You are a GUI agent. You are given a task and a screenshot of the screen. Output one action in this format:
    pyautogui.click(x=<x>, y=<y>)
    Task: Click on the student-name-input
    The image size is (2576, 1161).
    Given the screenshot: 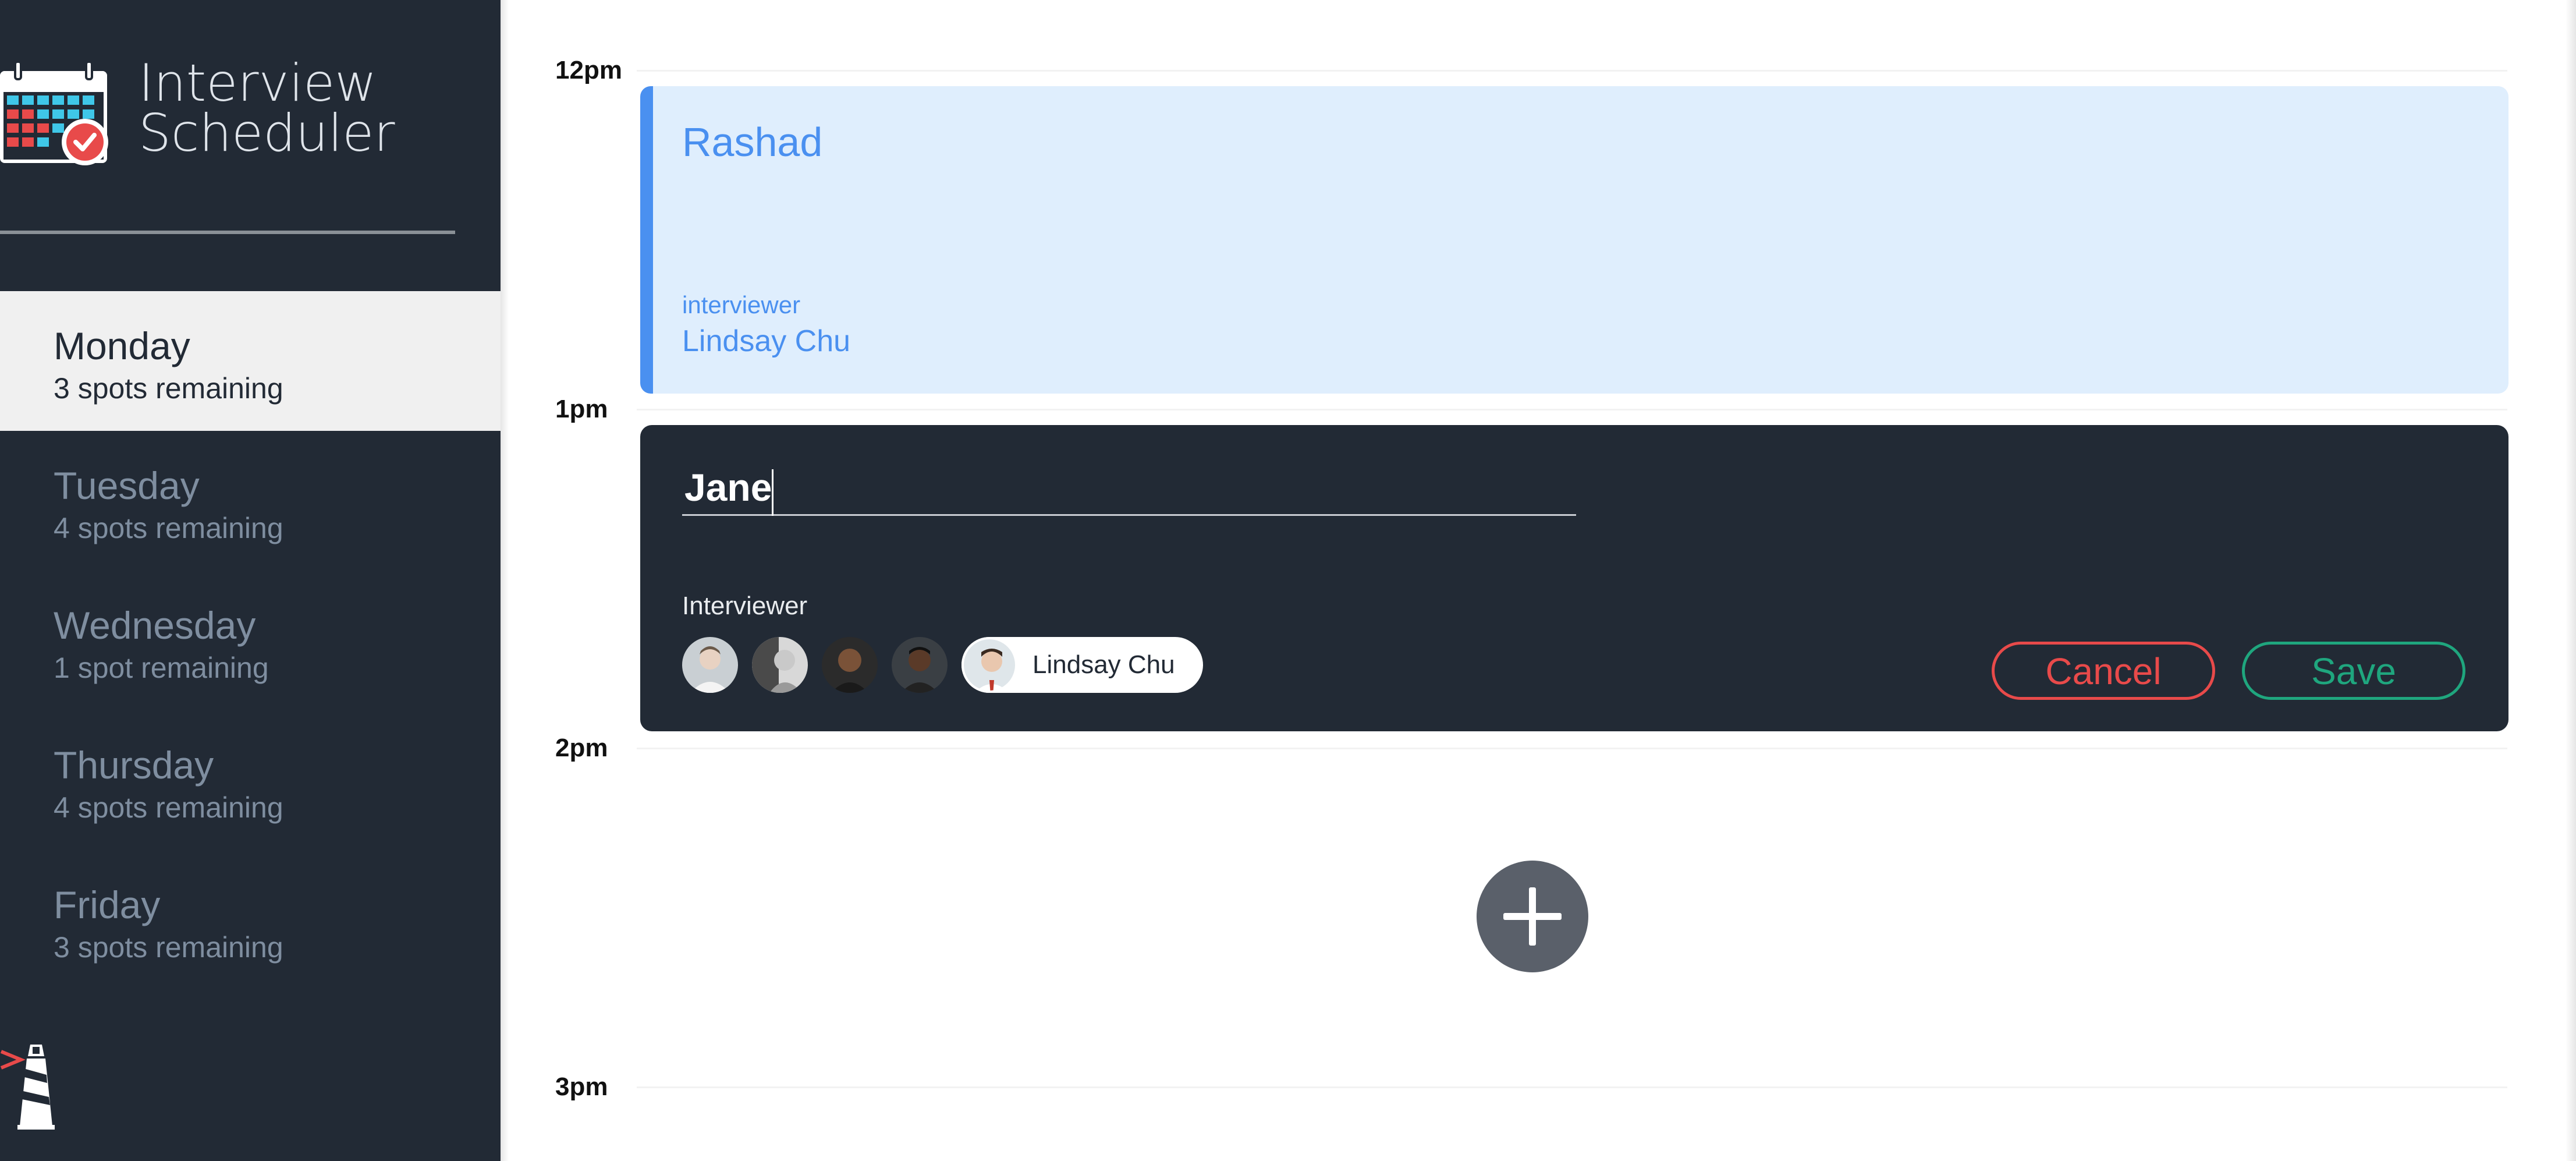 What is the action you would take?
    pyautogui.click(x=1129, y=488)
    